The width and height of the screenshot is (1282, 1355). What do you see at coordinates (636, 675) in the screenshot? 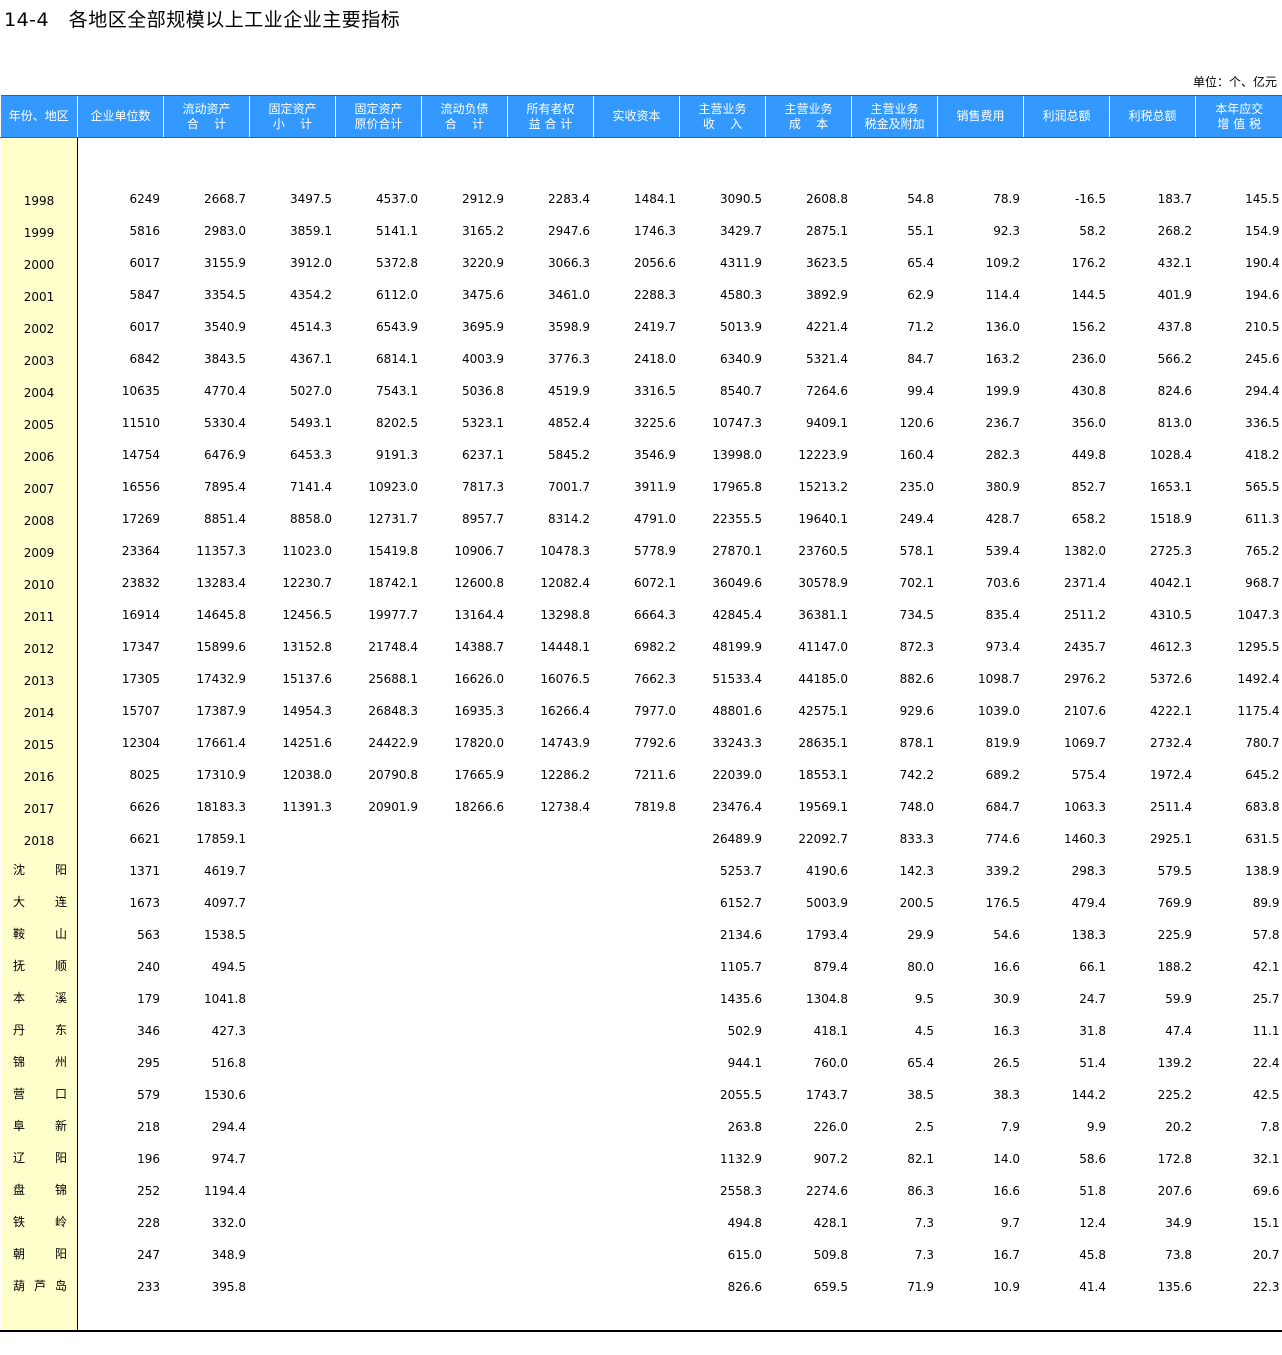
I see `table-cell: 7662.3` at bounding box center [636, 675].